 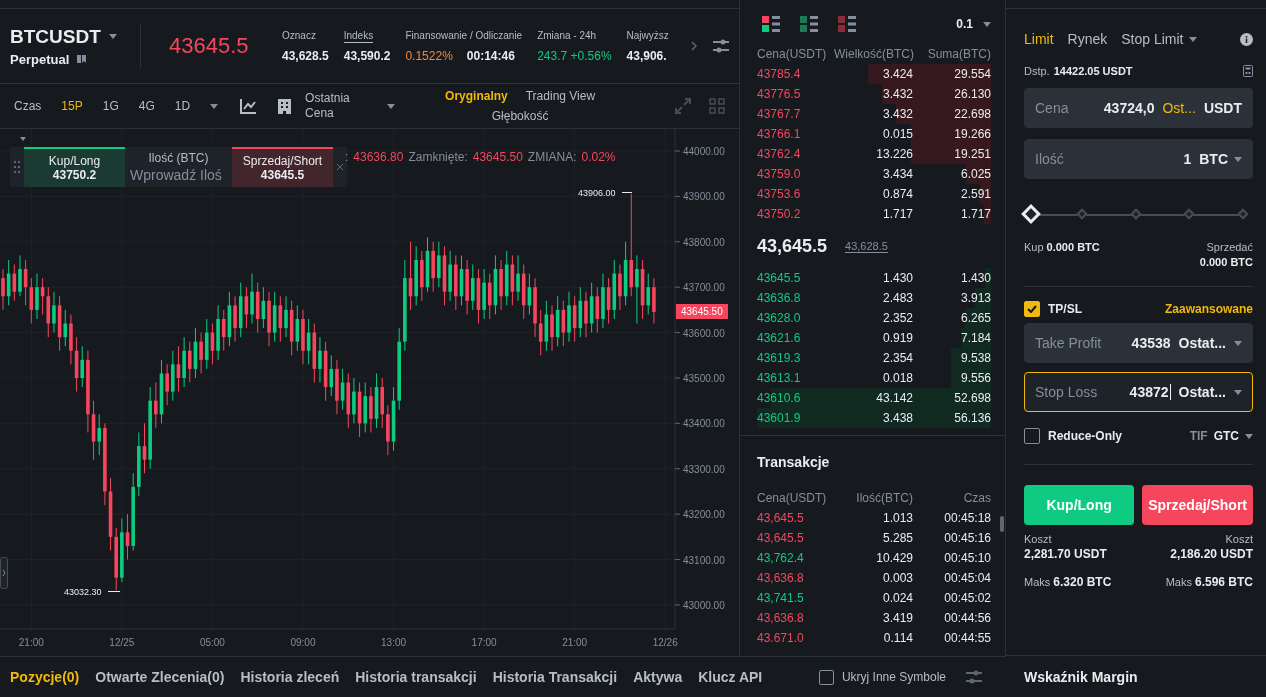 What do you see at coordinates (45, 677) in the screenshot?
I see `positions-tab: Pozycje(0)` at bounding box center [45, 677].